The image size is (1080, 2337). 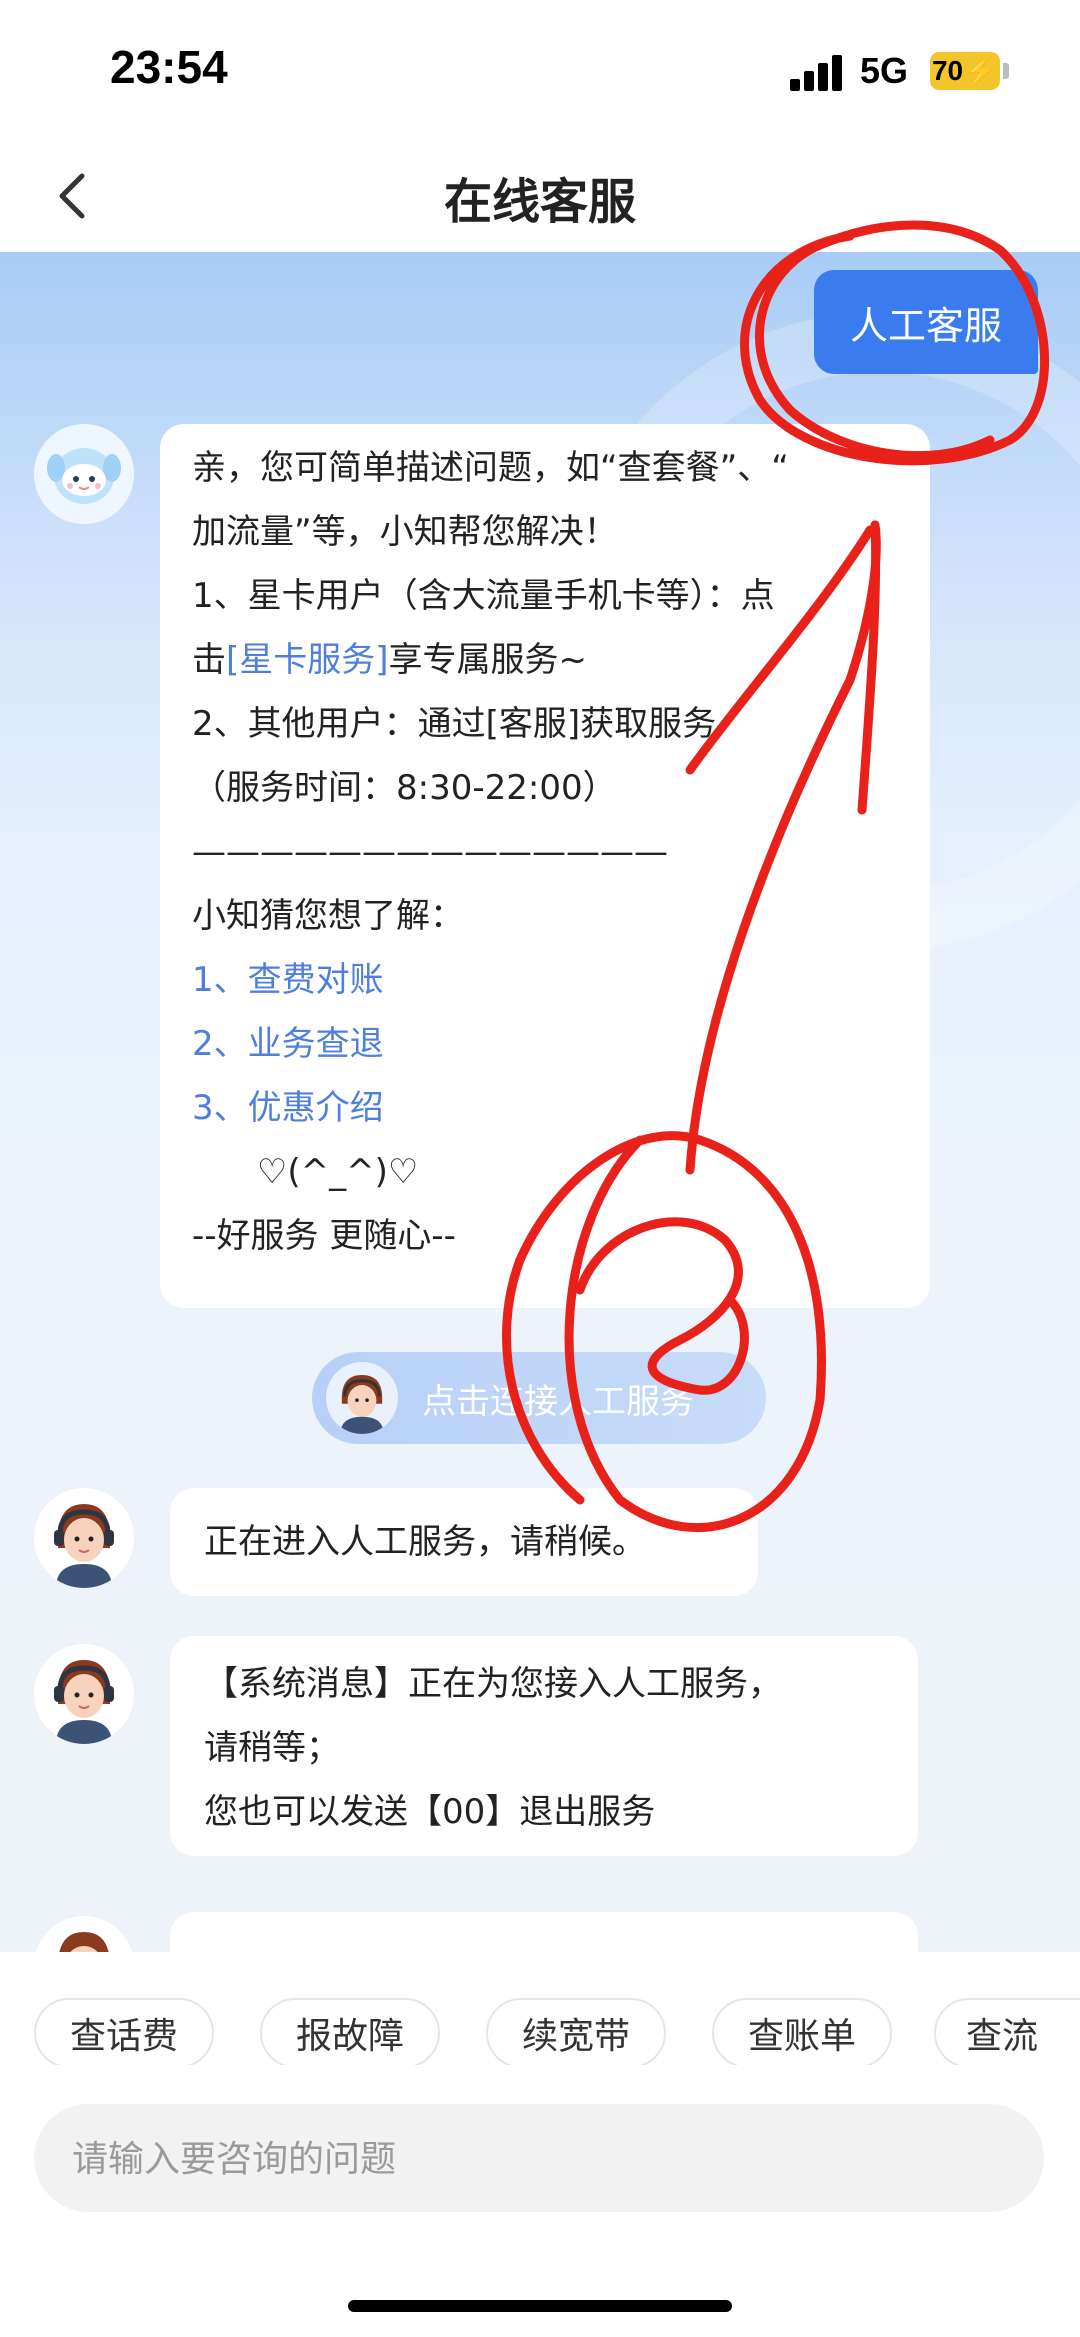 I want to click on bot-line-slogan: --好服务 更随心--, so click(x=324, y=1236).